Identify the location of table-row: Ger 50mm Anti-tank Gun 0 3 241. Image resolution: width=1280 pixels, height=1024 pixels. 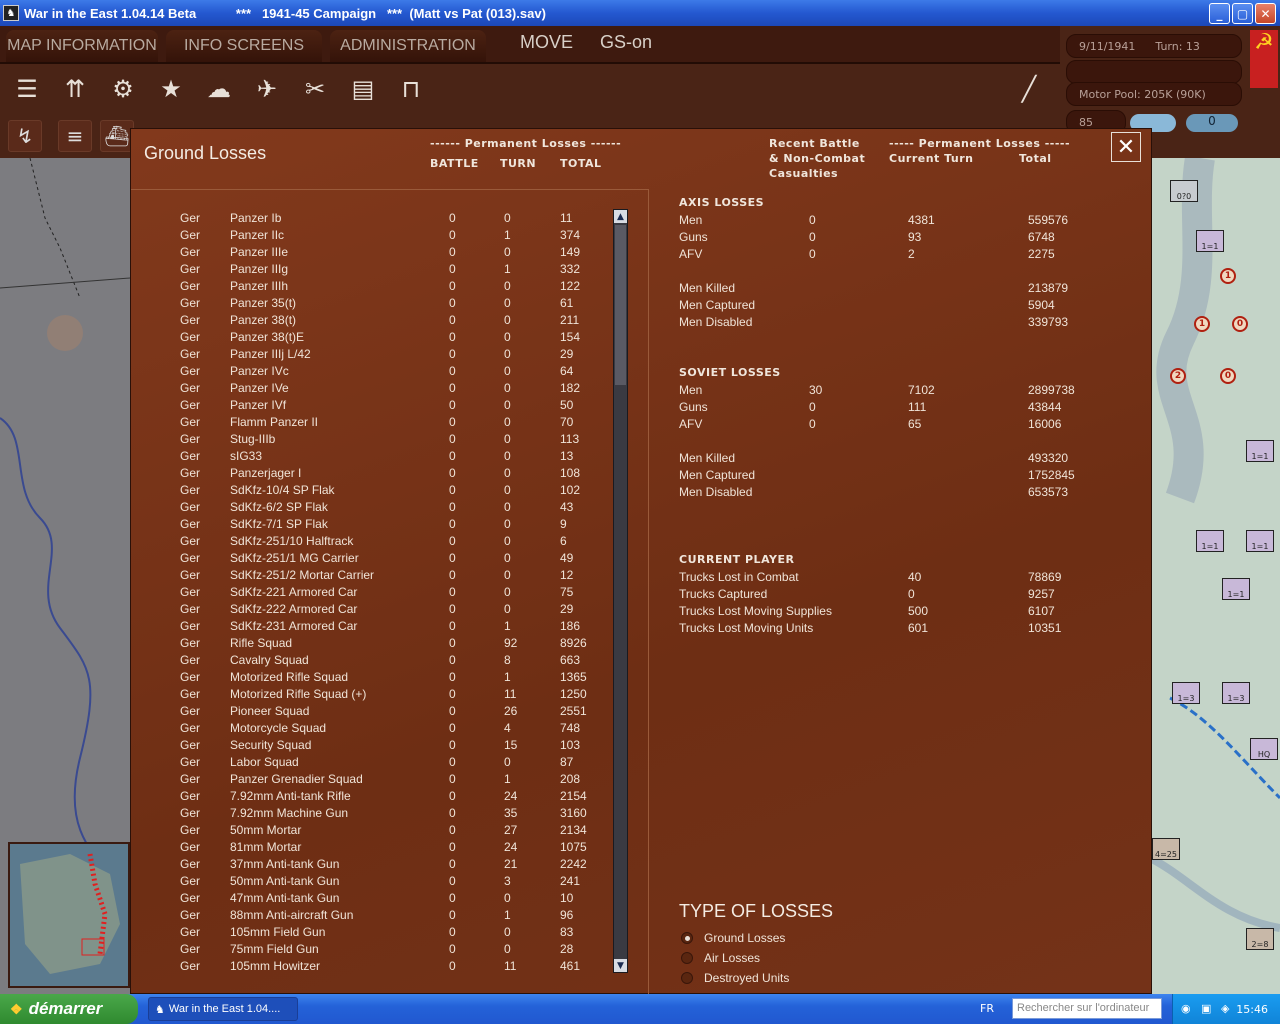
(371, 881).